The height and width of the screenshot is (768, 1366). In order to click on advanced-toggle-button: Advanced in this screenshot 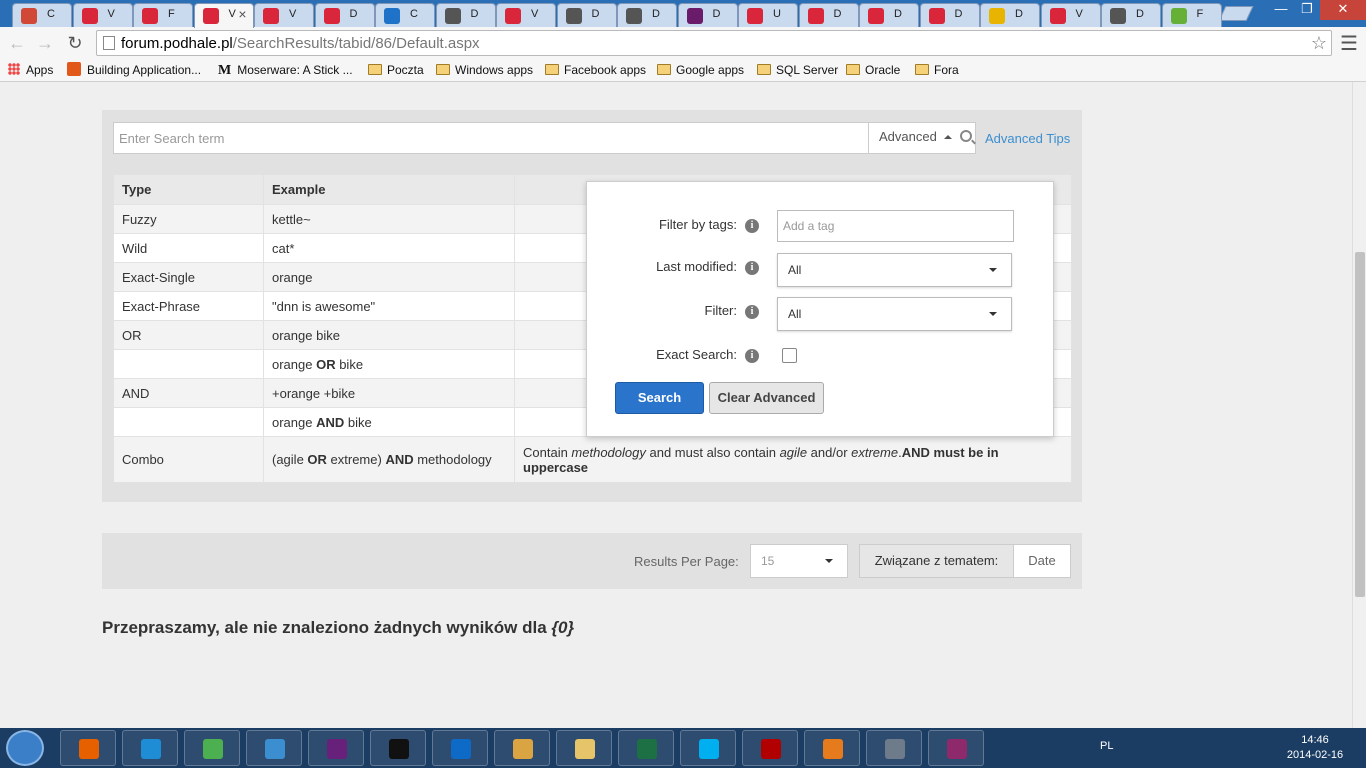, I will do `click(911, 138)`.